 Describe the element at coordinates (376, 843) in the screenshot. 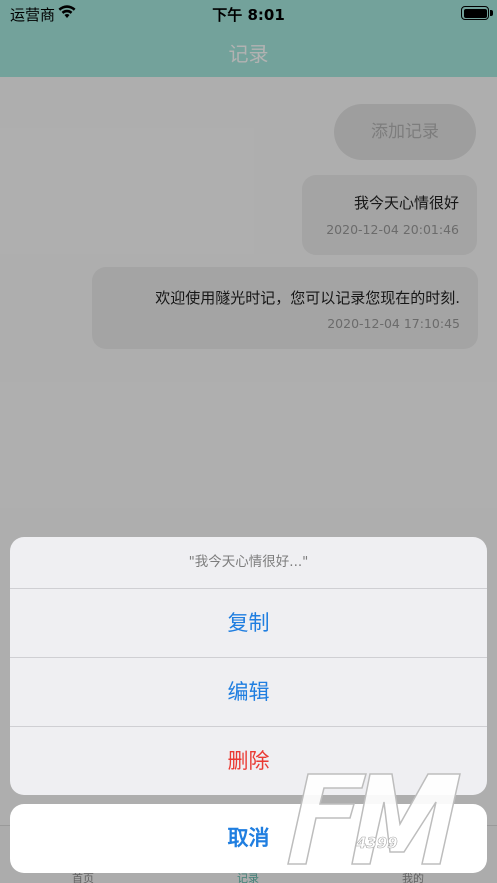

I see `svg-text: 4399` at that location.